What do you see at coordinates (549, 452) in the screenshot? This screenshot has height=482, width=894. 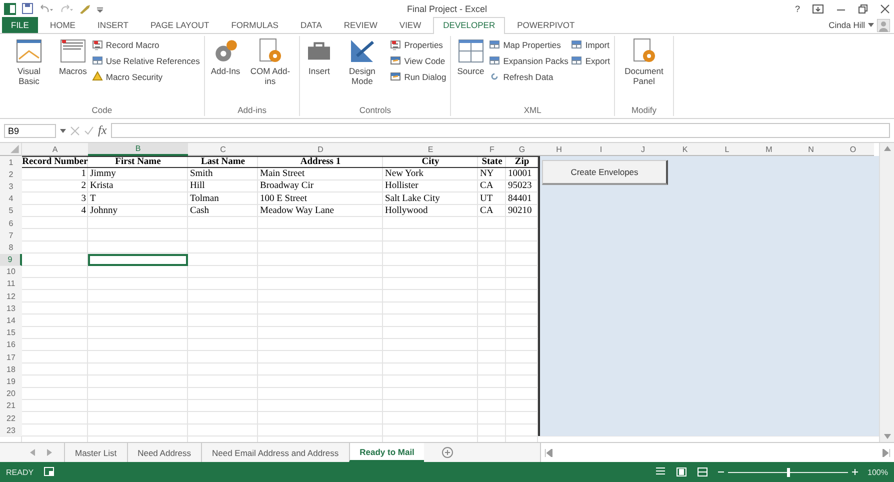 I see `scroll-left-icon` at bounding box center [549, 452].